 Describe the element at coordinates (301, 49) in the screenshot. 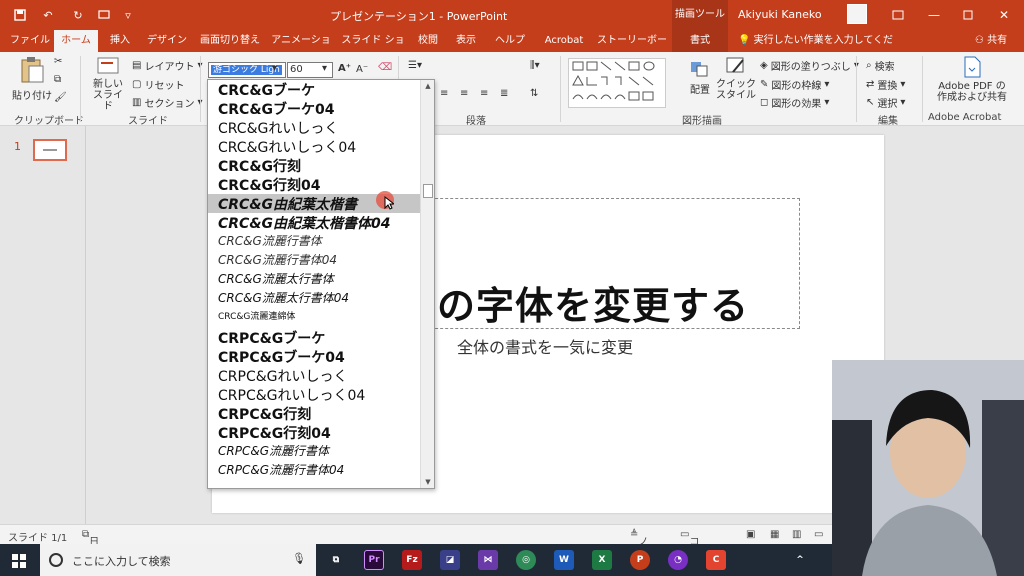

I see `tab-animations: アニメーション` at that location.